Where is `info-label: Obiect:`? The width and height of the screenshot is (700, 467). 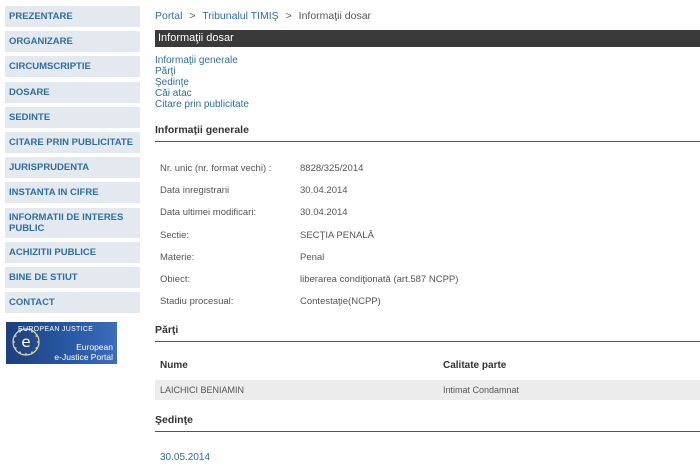 info-label: Obiect: is located at coordinates (175, 279).